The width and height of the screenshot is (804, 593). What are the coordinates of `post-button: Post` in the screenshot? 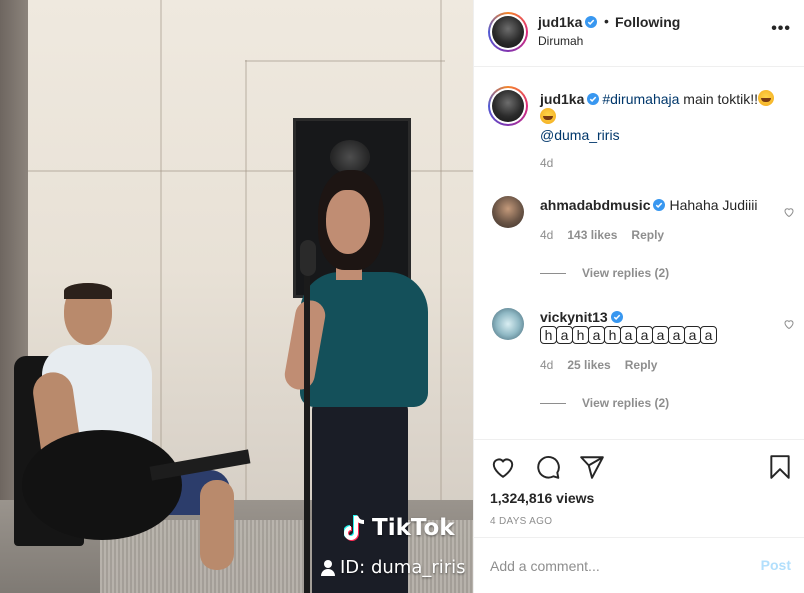 It's located at (776, 565).